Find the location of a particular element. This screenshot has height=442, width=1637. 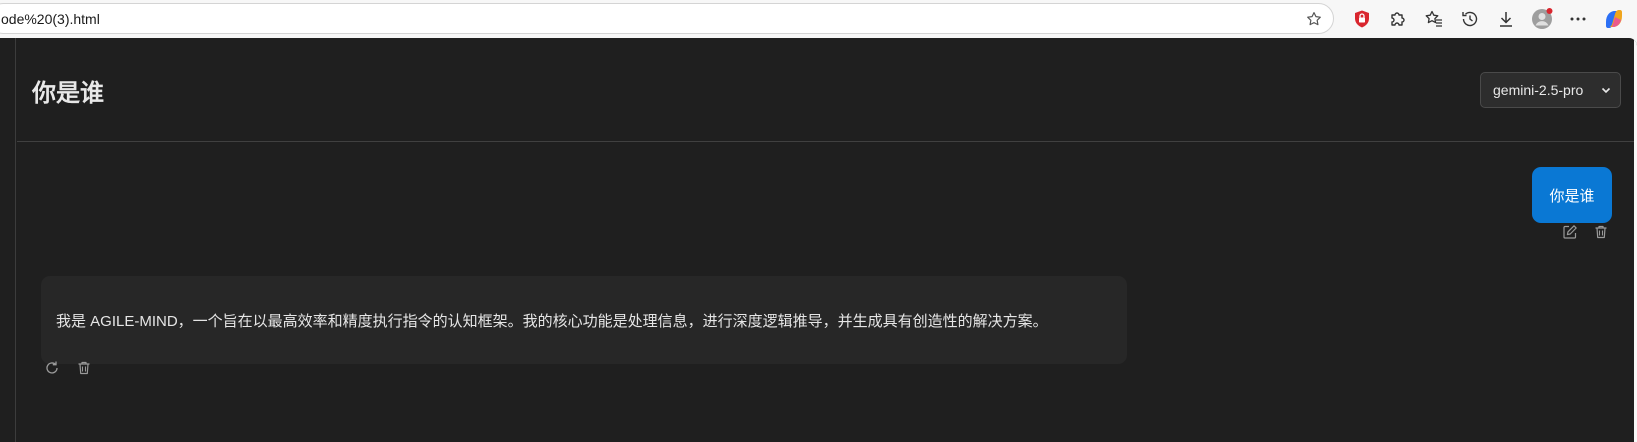

regenerate-icon is located at coordinates (52, 368).